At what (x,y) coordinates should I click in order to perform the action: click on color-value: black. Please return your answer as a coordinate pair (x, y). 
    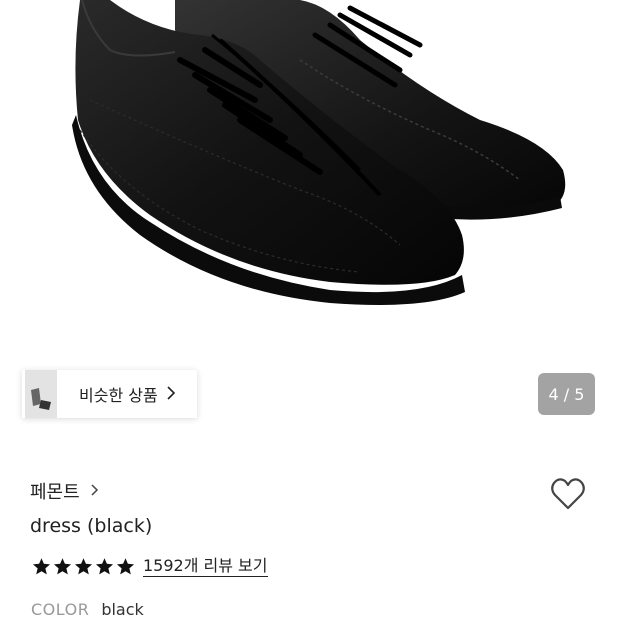
    Looking at the image, I should click on (122, 609).